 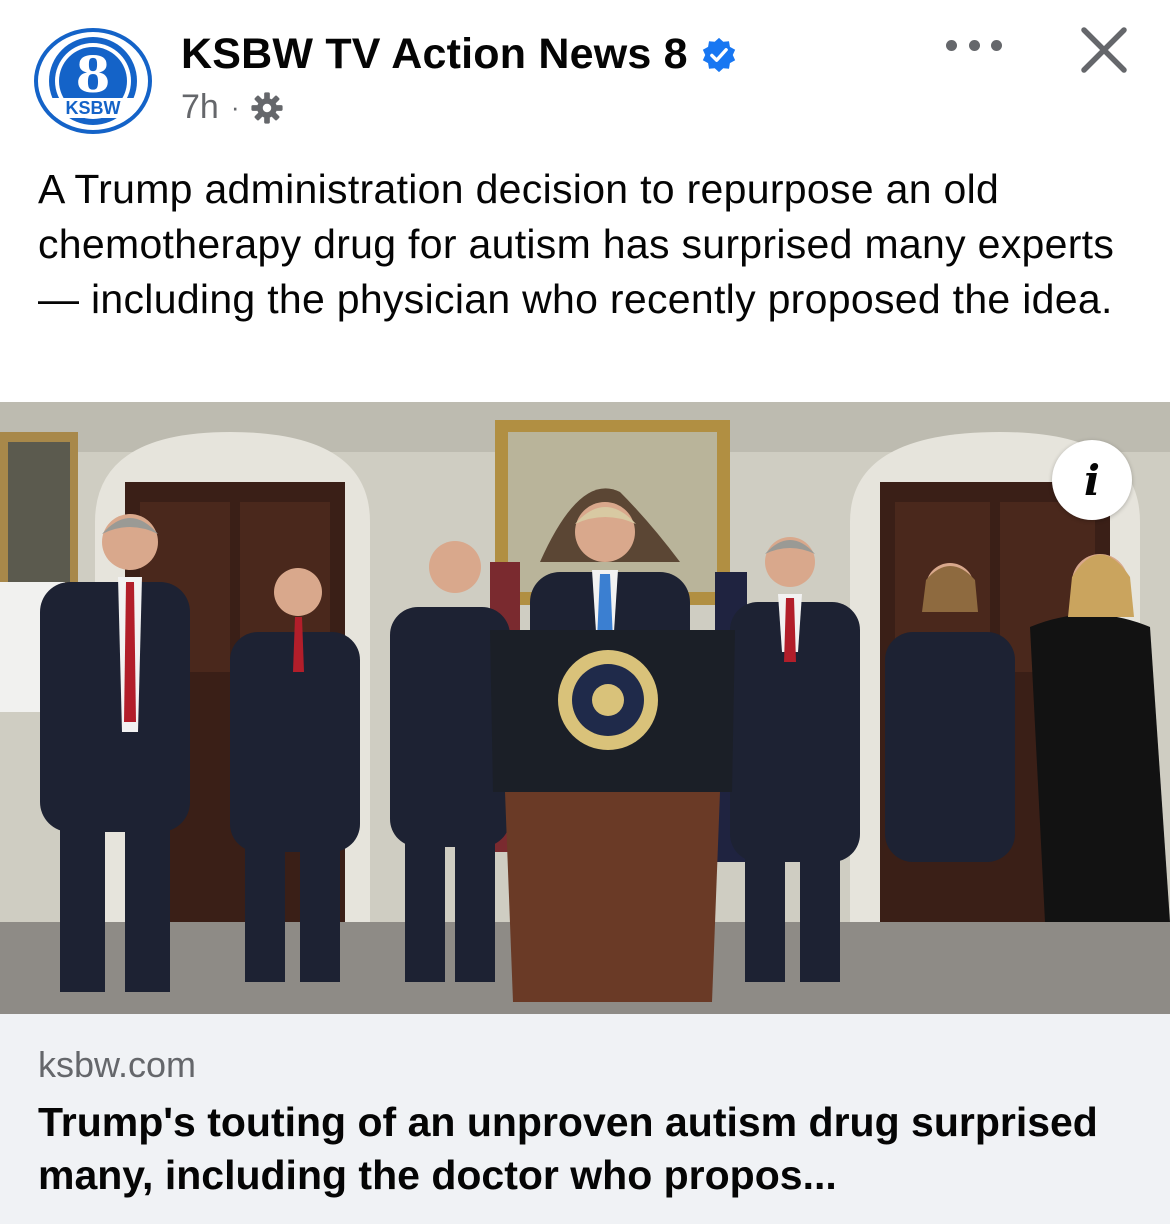 I want to click on post-header: 8 KSBW KSBW TV Action News 8 7h ·, so click(x=585, y=80).